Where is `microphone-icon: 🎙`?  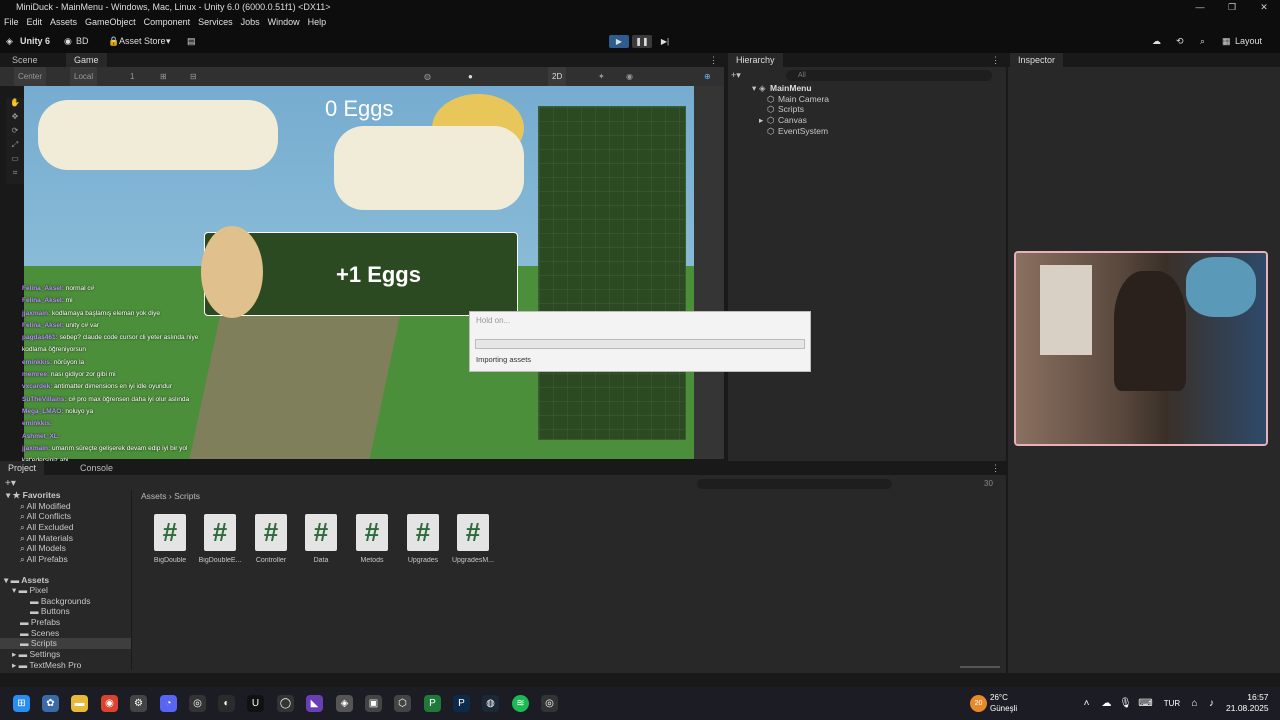 microphone-icon: 🎙 is located at coordinates (1125, 703).